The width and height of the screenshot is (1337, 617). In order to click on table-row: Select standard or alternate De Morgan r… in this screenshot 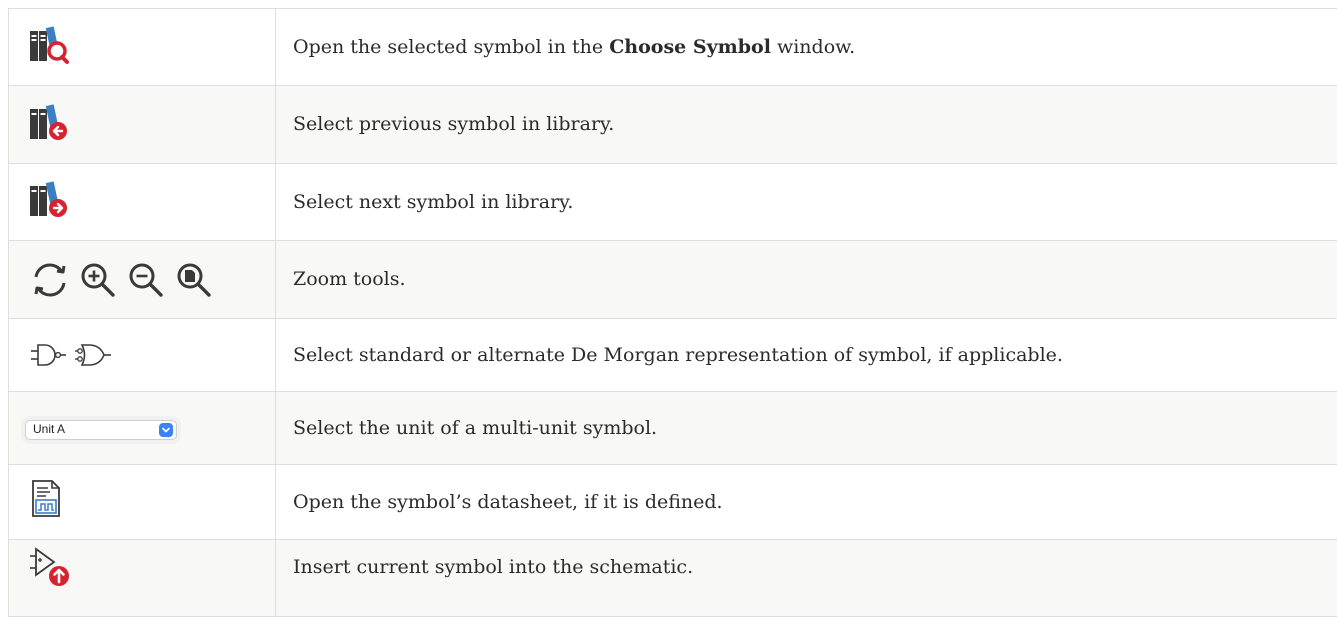, I will do `click(672, 355)`.